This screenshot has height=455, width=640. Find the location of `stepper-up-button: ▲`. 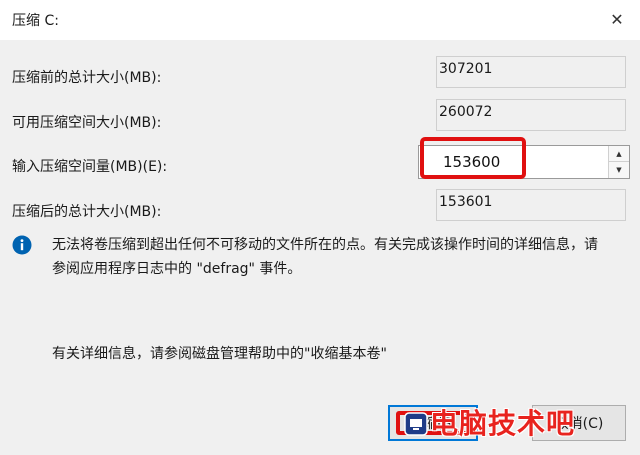

stepper-up-button: ▲ is located at coordinates (619, 154).